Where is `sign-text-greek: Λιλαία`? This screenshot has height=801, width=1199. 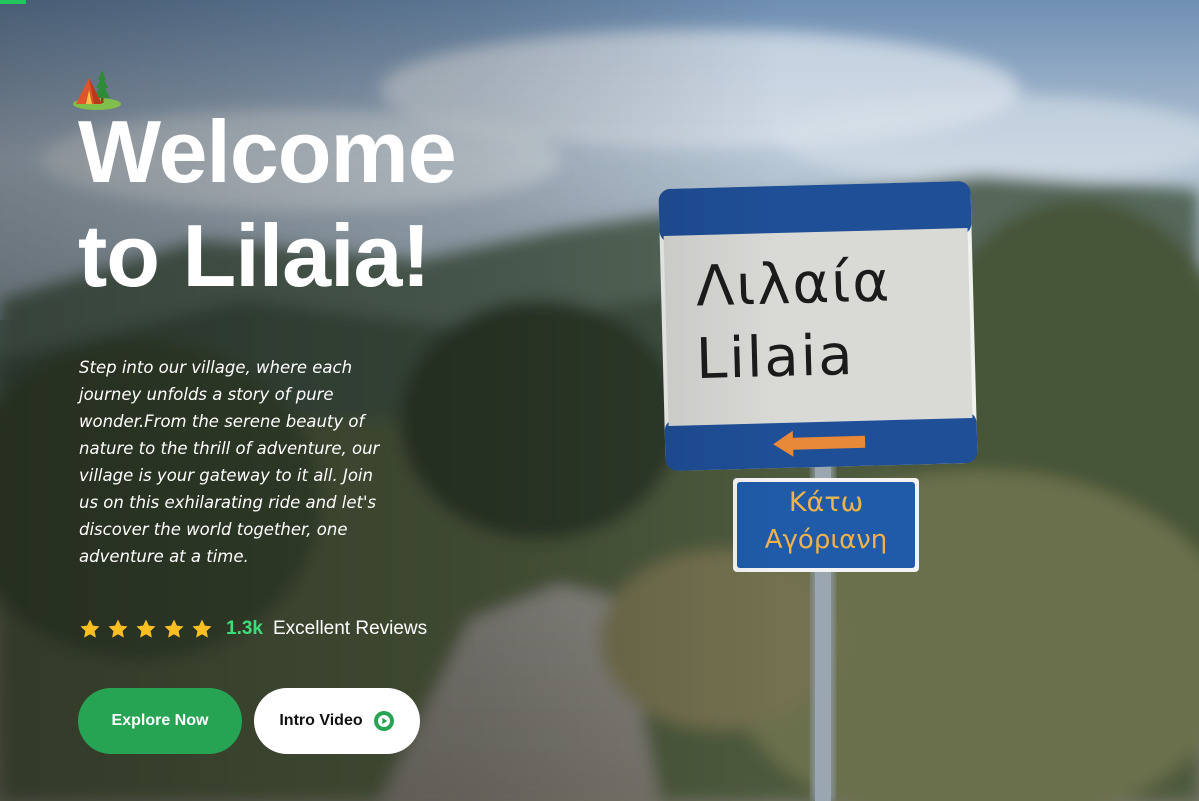
sign-text-greek: Λιλαία is located at coordinates (794, 284).